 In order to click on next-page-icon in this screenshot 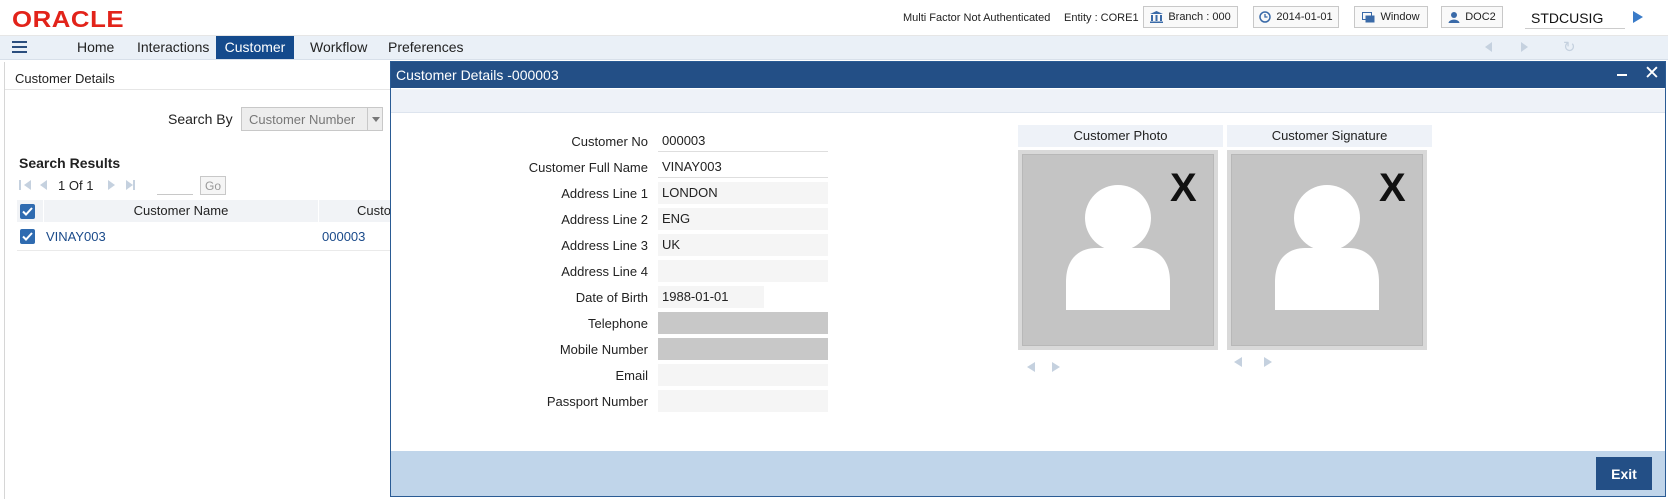, I will do `click(111, 185)`.